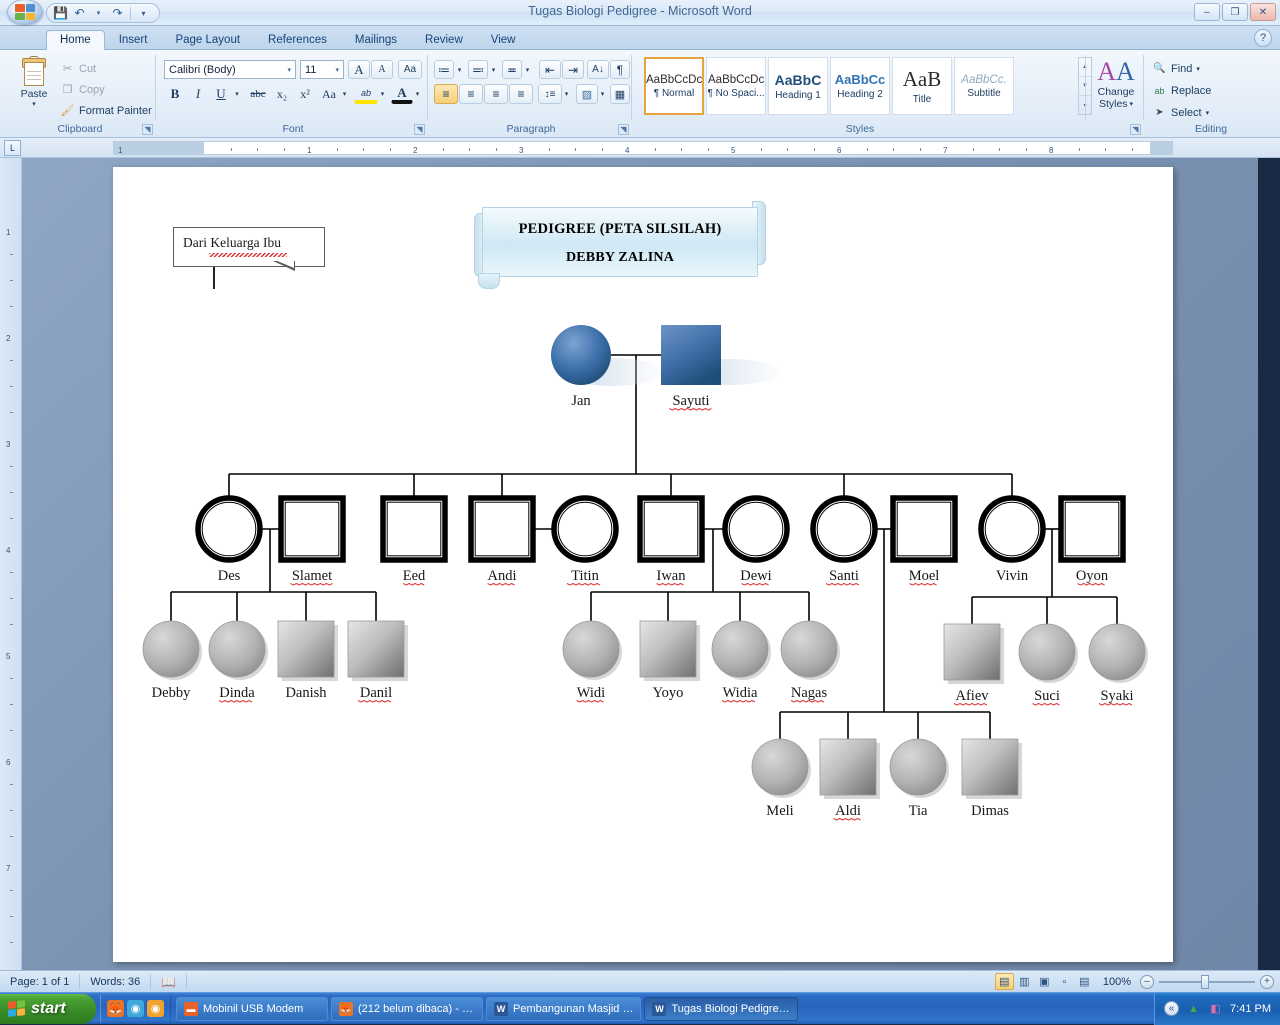 The image size is (1280, 1025). I want to click on sort-button: A↓, so click(598, 69).